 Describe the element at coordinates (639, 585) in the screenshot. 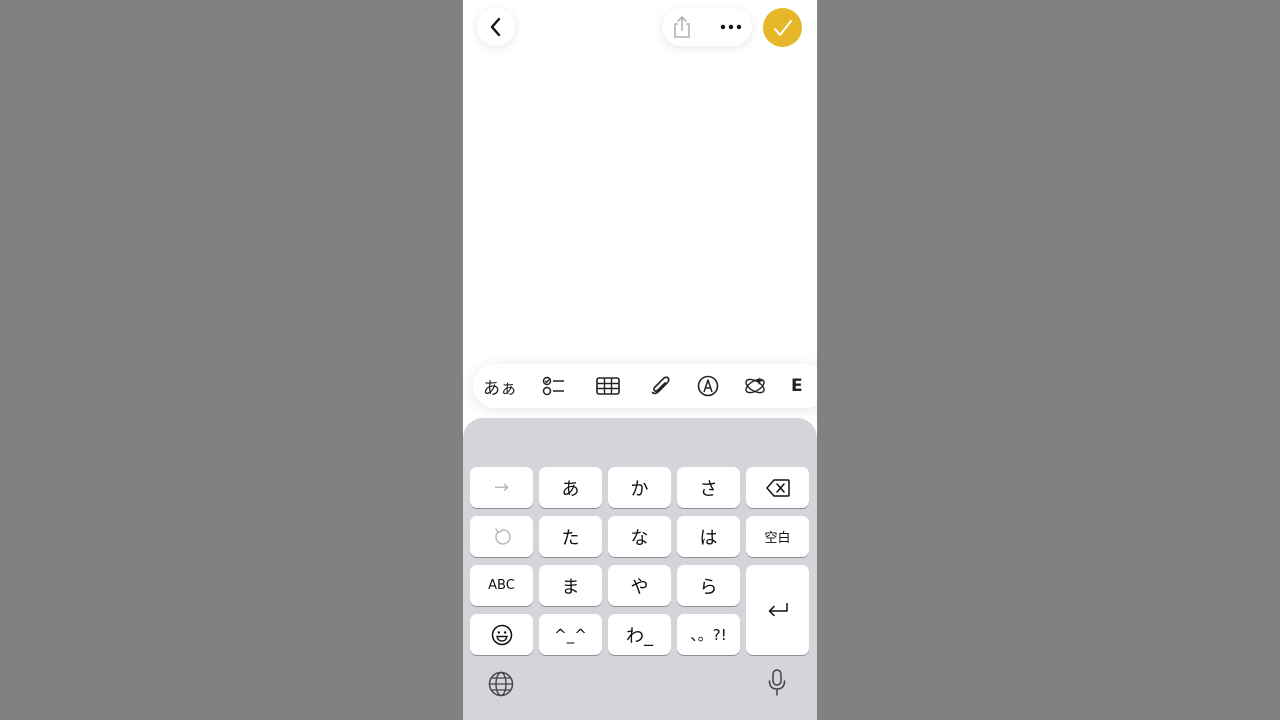

I see `key-ya: や` at that location.